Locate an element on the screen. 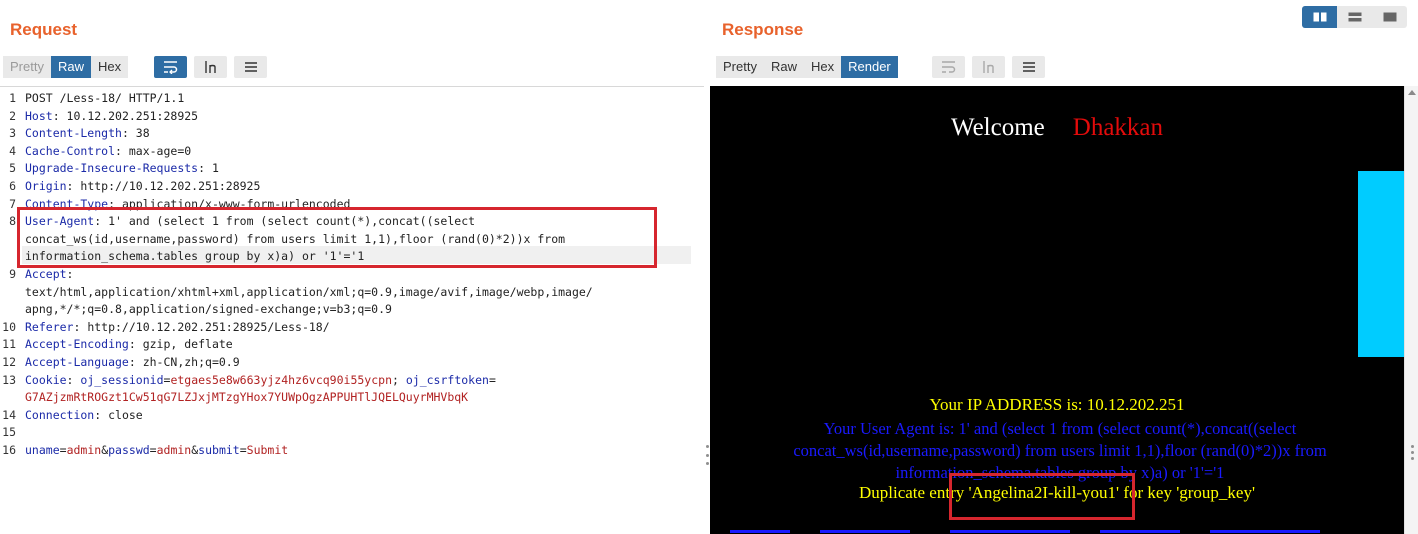 Image resolution: width=1418 pixels, height=534 pixels. line-number: 13 is located at coordinates (9, 379).